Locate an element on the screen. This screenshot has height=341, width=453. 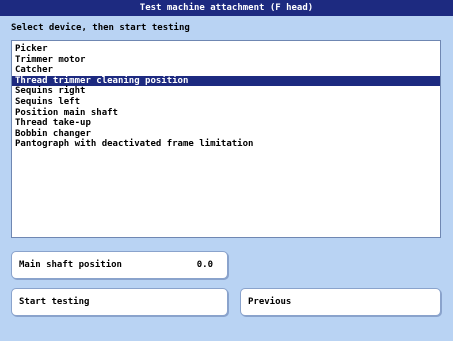
list-item-position-main-shaft: Position main shaft is located at coordinates (226, 113).